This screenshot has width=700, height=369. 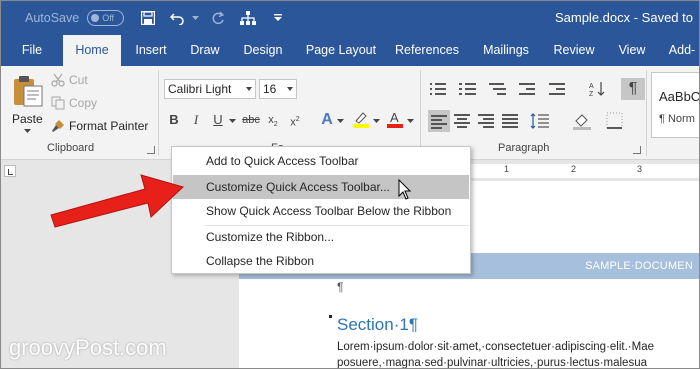 What do you see at coordinates (410, 120) in the screenshot?
I see `font-color-dropdown-icon` at bounding box center [410, 120].